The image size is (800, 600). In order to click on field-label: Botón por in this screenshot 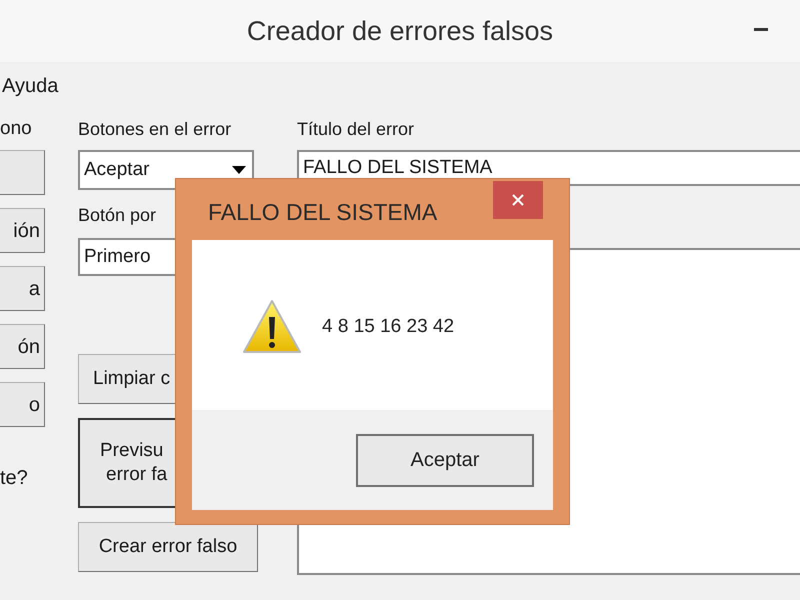, I will do `click(117, 215)`.